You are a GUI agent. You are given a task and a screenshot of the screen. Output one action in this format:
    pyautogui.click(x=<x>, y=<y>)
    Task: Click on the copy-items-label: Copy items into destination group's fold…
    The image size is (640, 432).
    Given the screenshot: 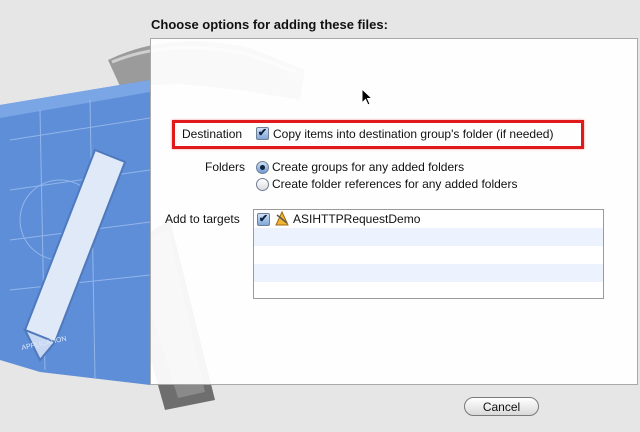 What is the action you would take?
    pyautogui.click(x=413, y=134)
    